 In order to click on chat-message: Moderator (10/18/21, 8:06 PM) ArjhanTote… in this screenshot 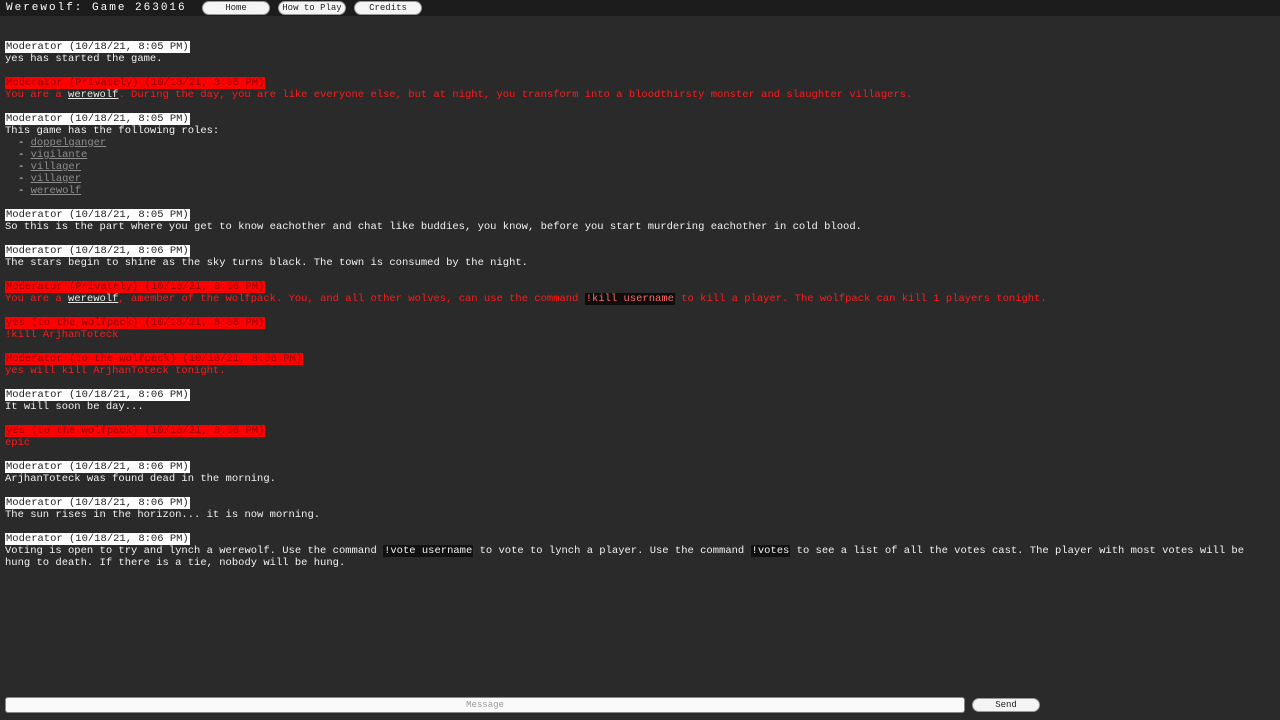, I will do `click(637, 473)`.